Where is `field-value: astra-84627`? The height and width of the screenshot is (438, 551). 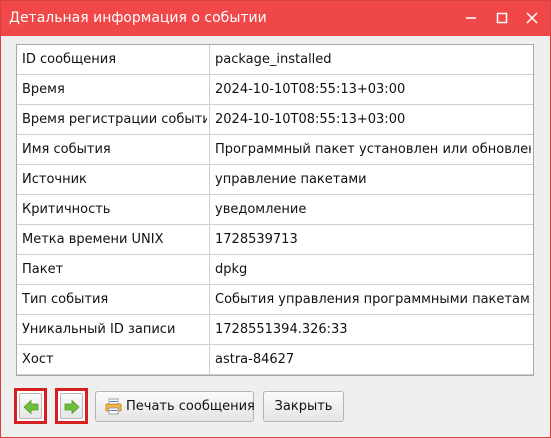 field-value: astra-84627 is located at coordinates (255, 359).